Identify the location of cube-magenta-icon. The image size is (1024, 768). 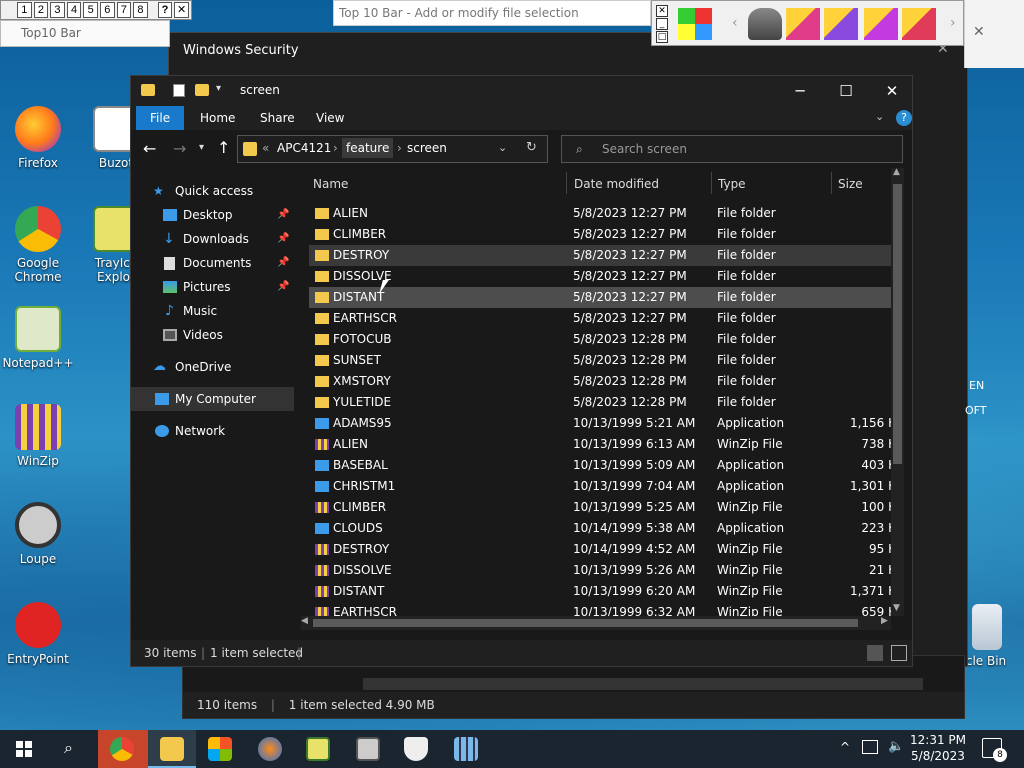
(881, 24).